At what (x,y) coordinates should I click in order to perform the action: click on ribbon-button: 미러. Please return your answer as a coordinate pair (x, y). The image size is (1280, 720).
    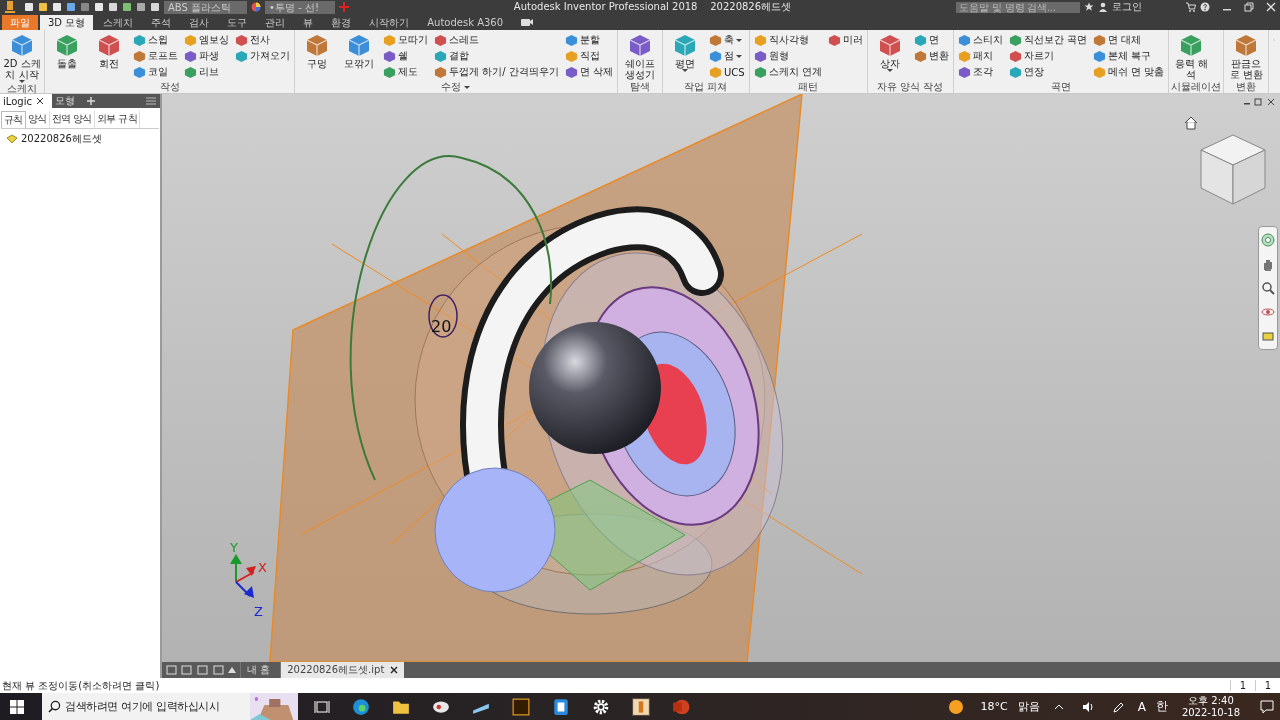
    Looking at the image, I should click on (845, 40).